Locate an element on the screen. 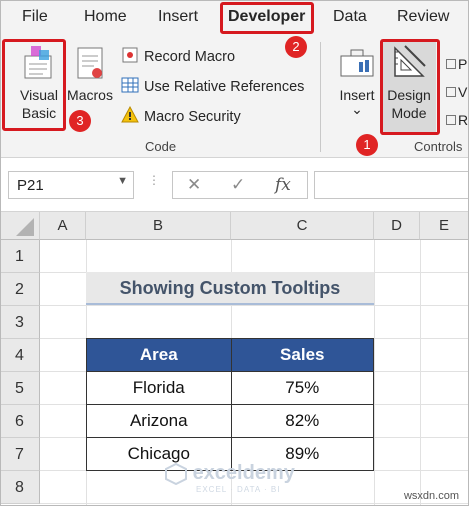 The height and width of the screenshot is (506, 469). enter-icon: ✓ is located at coordinates (238, 185).